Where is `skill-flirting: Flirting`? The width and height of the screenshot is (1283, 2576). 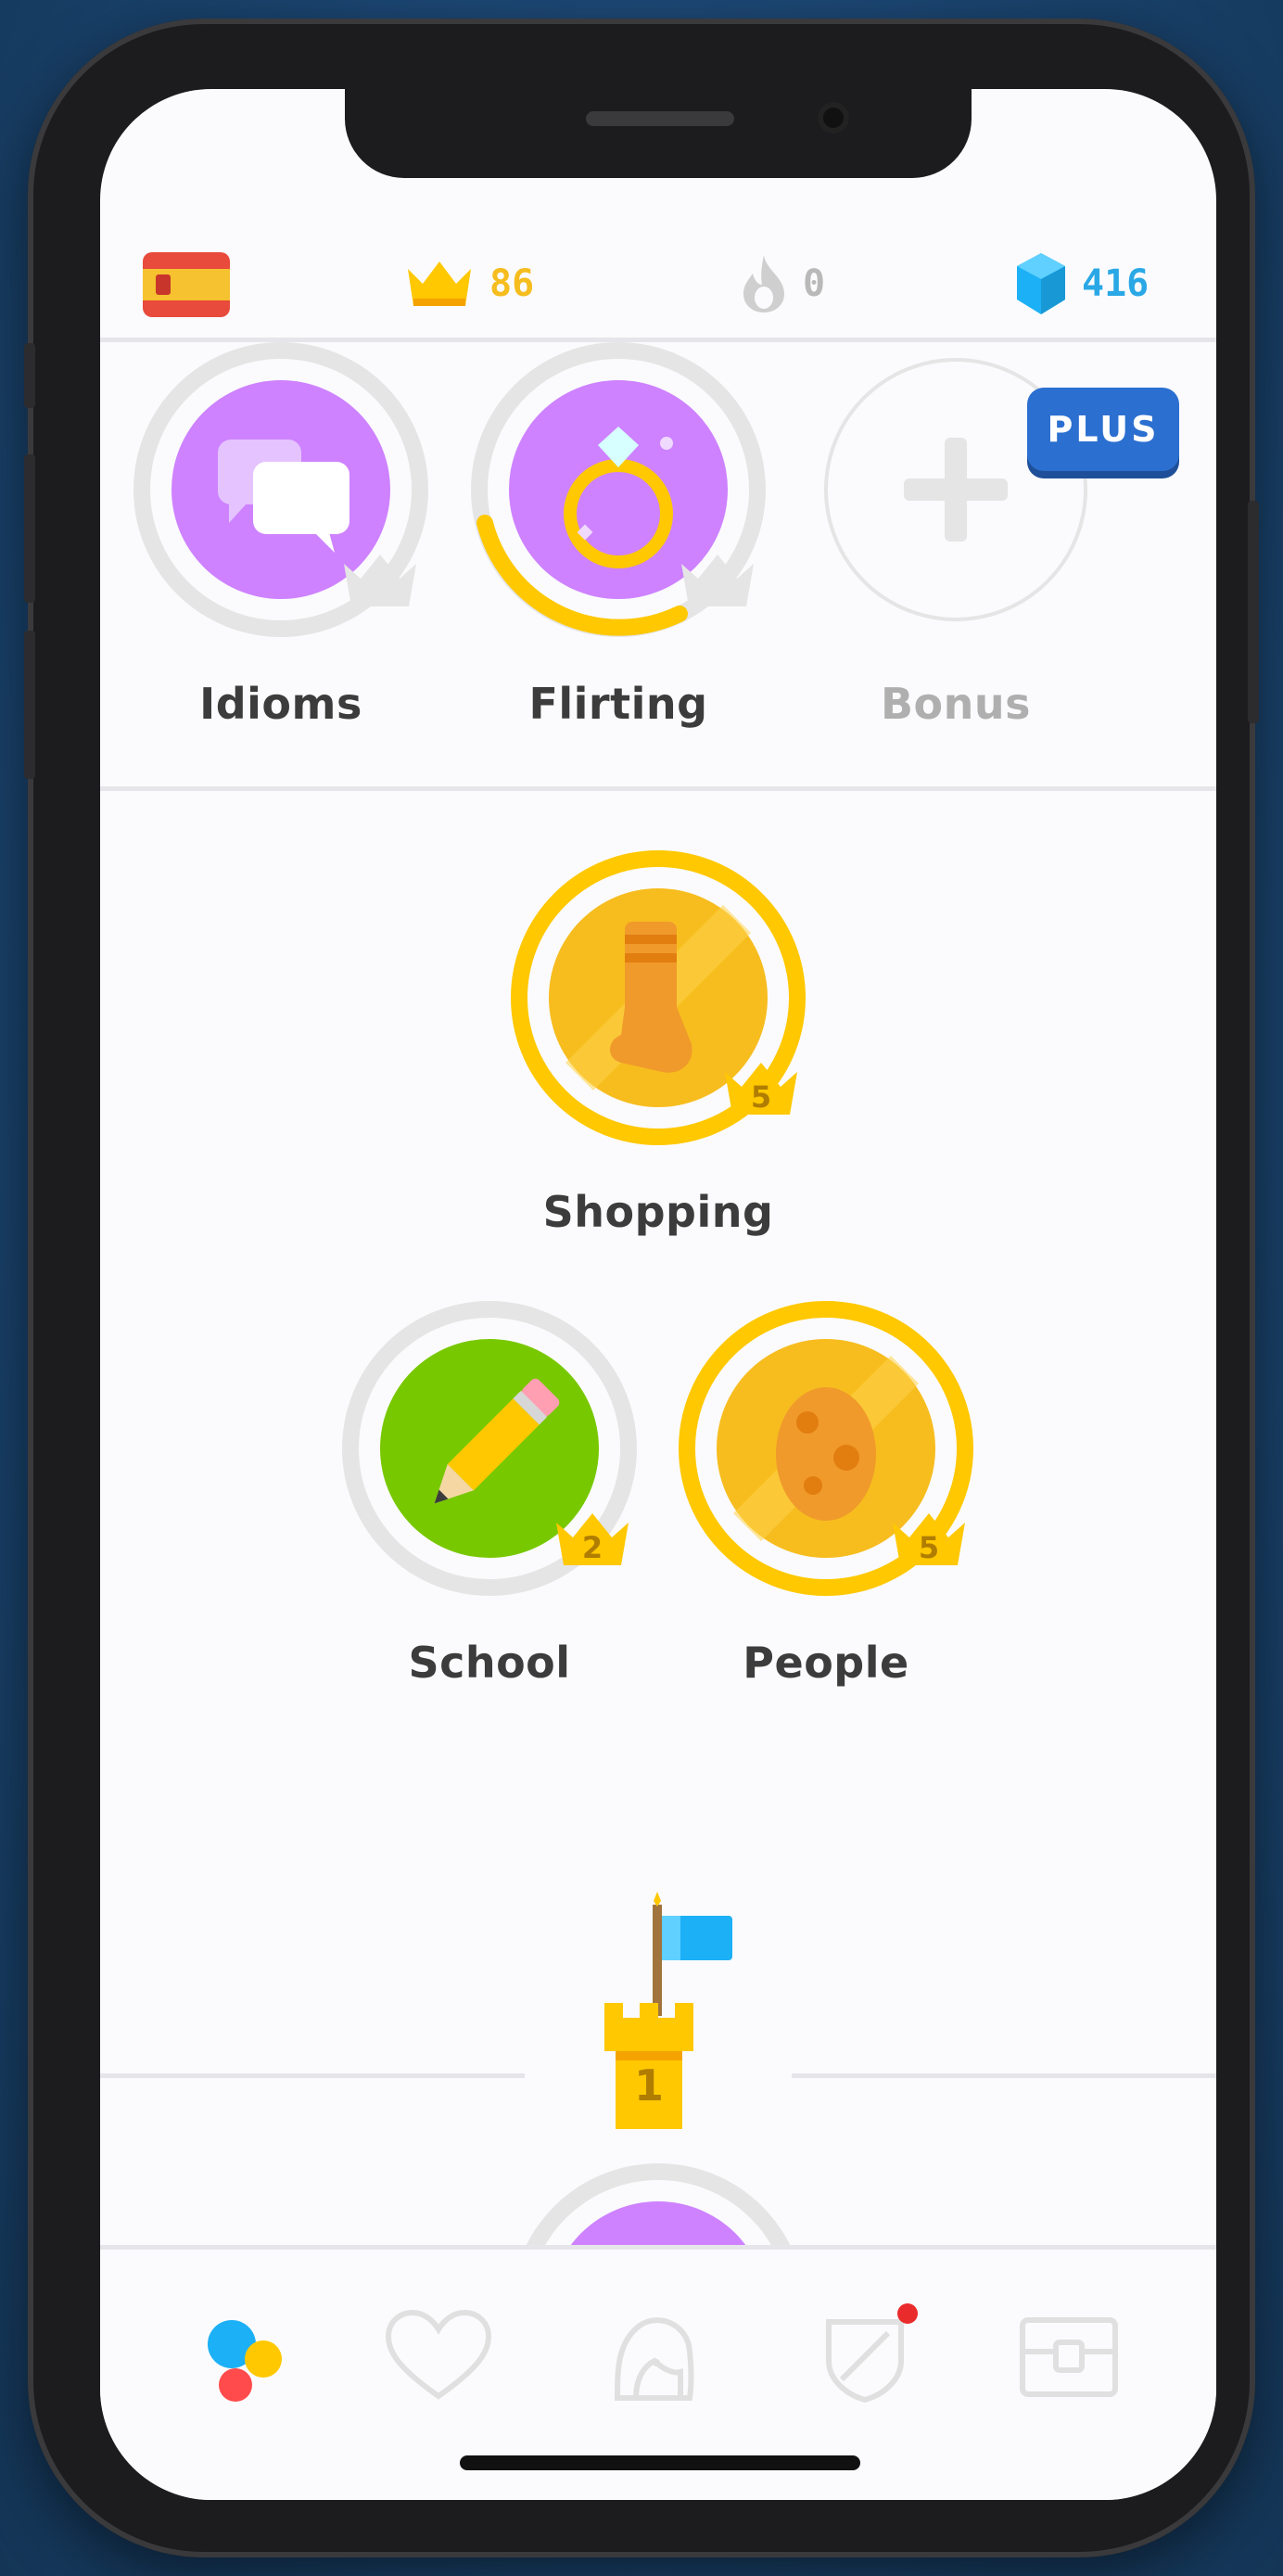
skill-flirting: Flirting is located at coordinates (618, 535).